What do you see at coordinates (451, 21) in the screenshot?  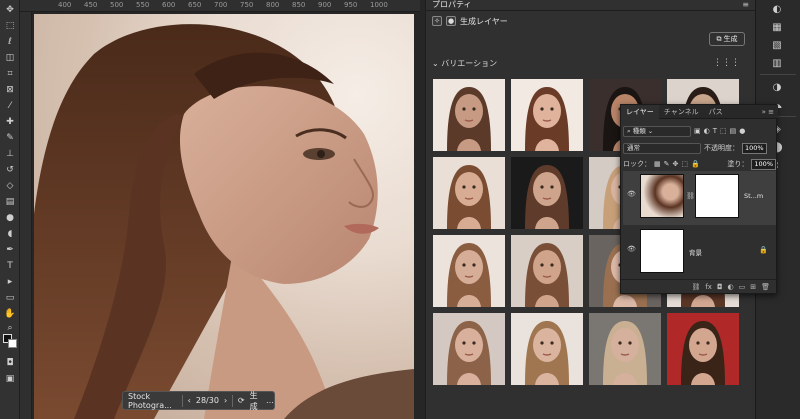 I see `layer-thumbnail-icon: ●` at bounding box center [451, 21].